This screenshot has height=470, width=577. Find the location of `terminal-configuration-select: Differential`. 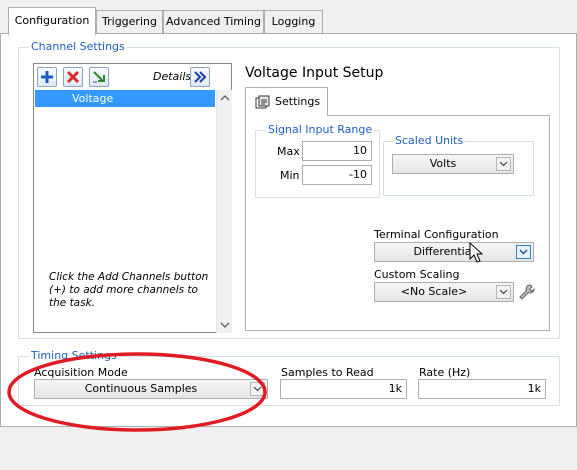

terminal-configuration-select: Differential is located at coordinates (454, 252).